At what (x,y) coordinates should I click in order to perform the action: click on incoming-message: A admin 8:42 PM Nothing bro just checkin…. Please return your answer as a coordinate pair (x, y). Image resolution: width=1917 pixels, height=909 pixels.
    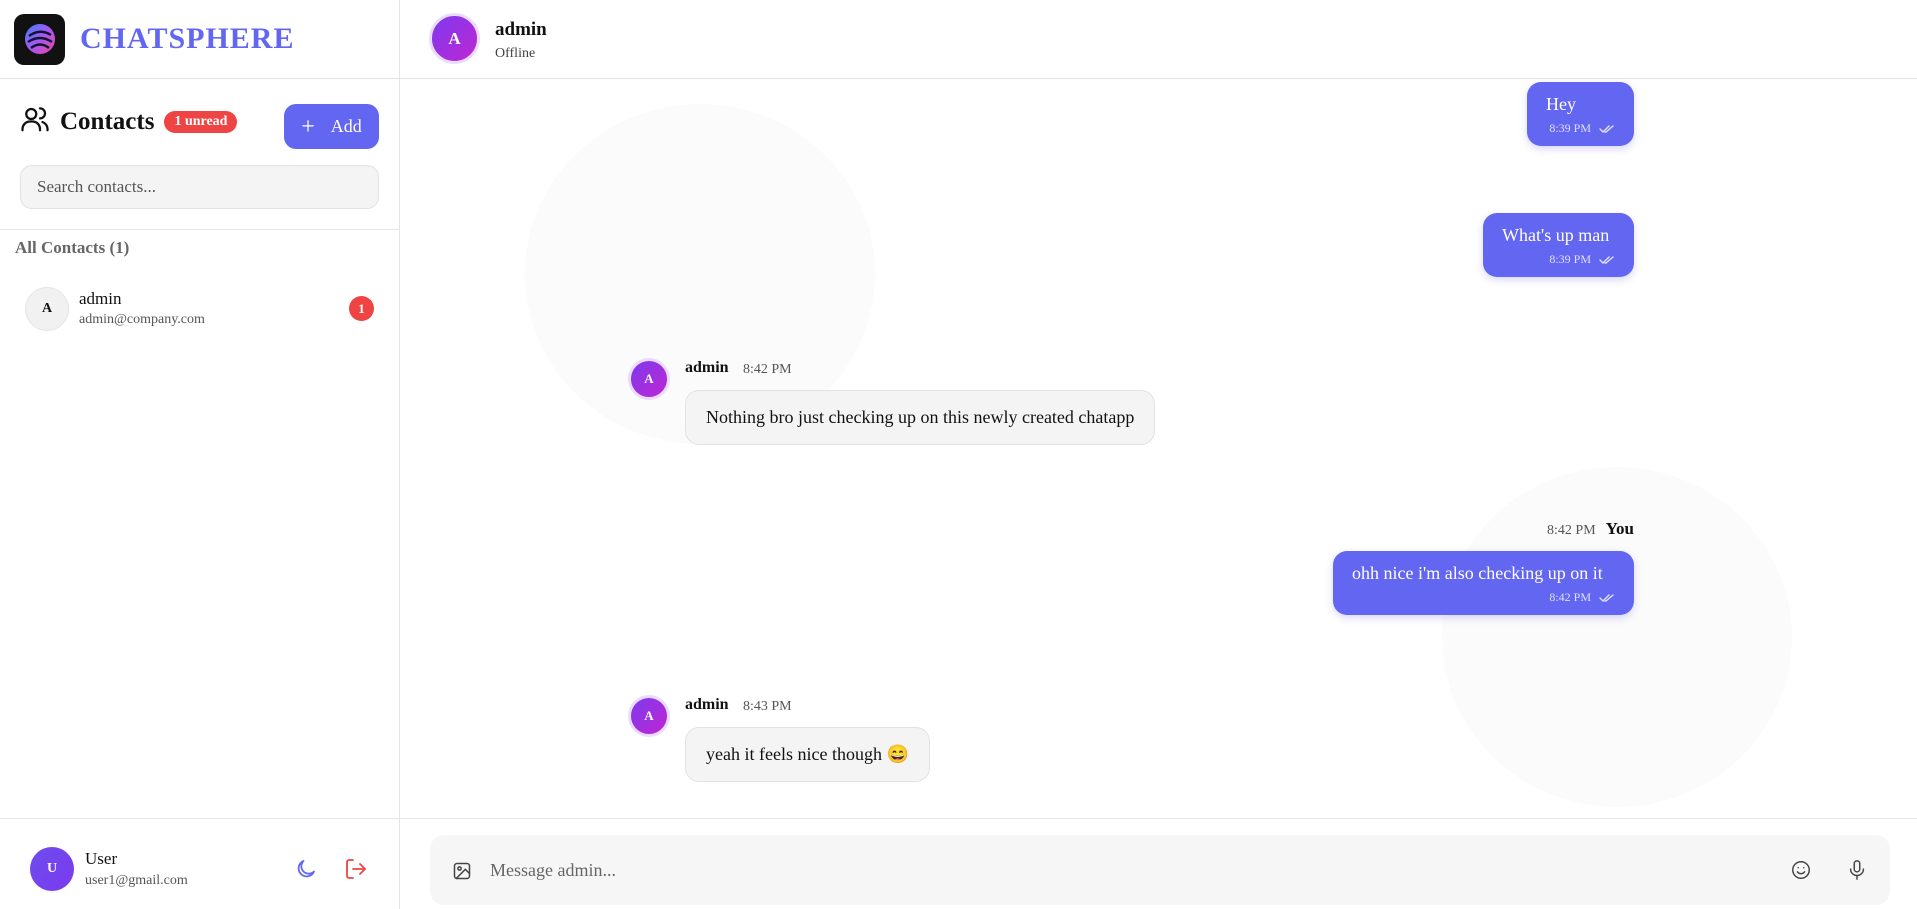
    Looking at the image, I should click on (908, 405).